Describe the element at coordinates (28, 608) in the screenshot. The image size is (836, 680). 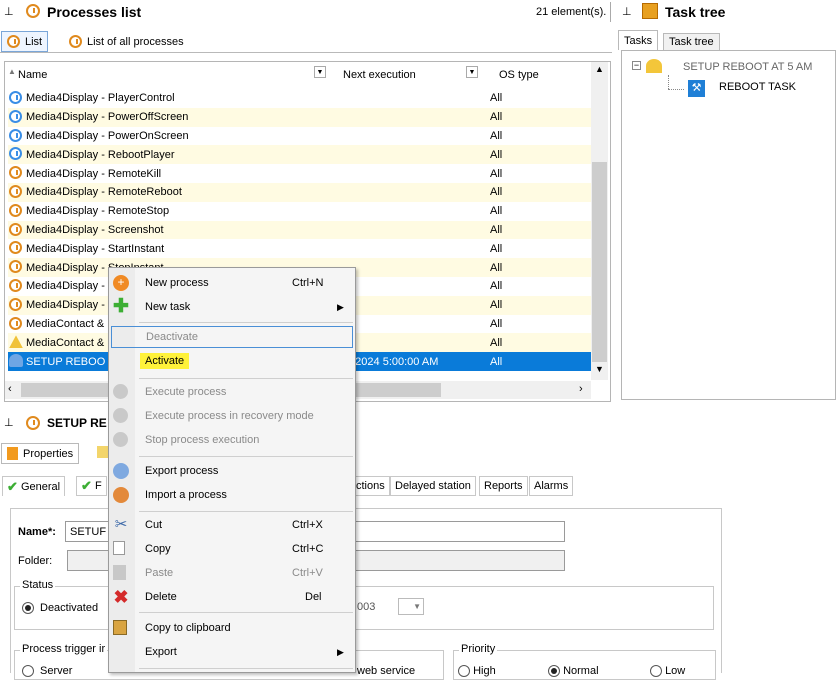
I see `status-radio` at that location.